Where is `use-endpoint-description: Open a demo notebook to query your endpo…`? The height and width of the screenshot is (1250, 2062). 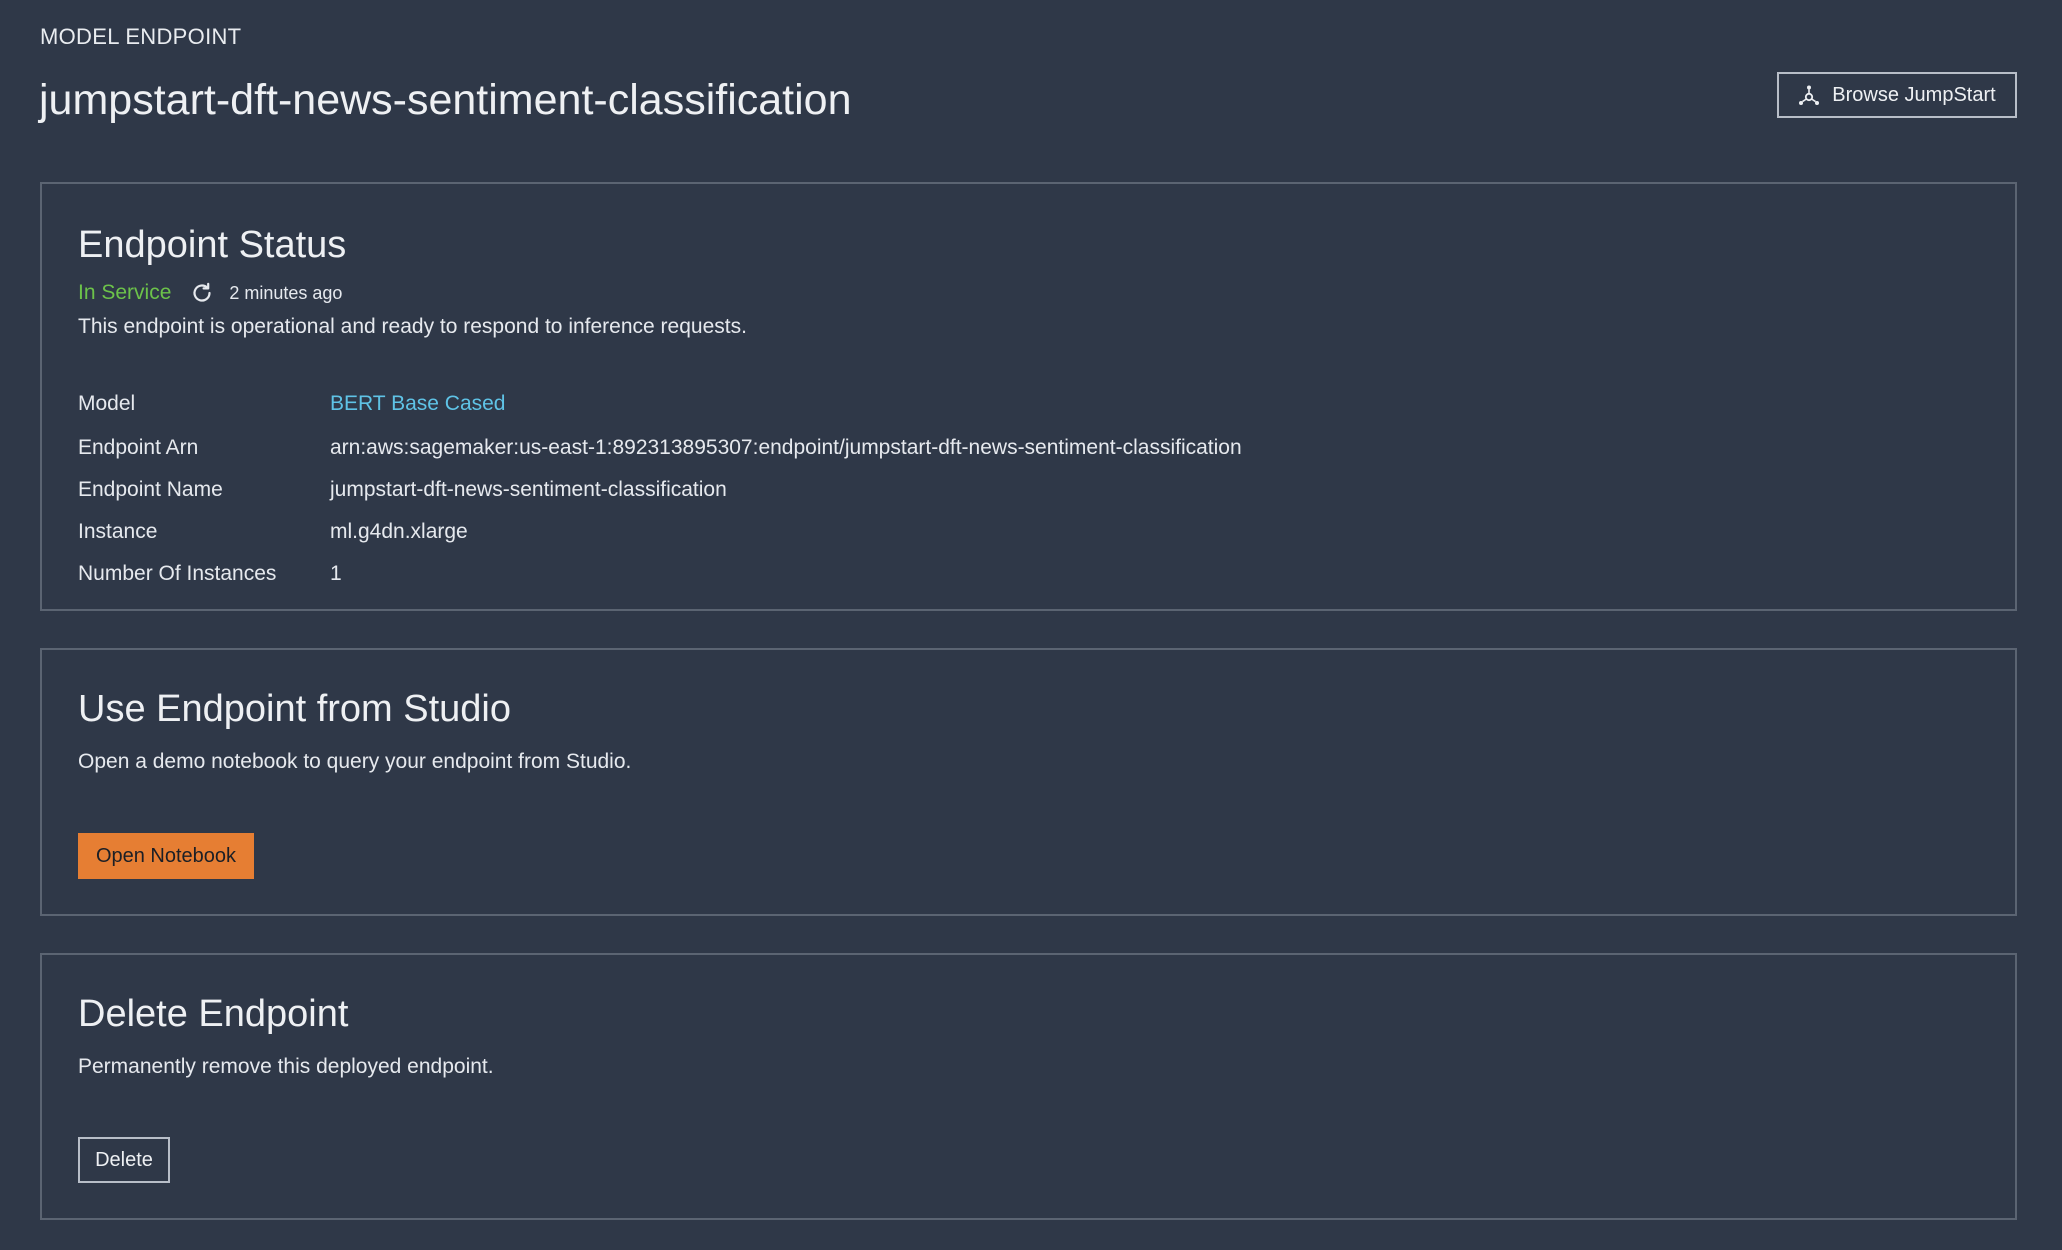
use-endpoint-description: Open a demo notebook to query your endpo… is located at coordinates (355, 761).